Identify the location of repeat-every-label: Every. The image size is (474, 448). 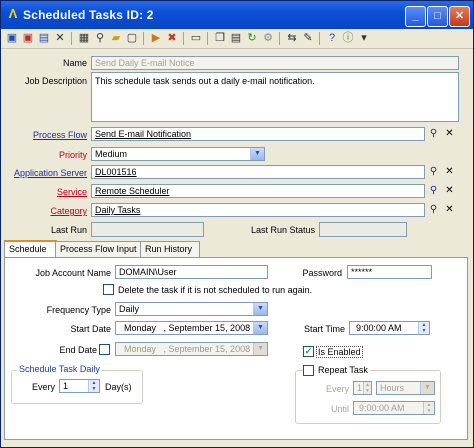
(337, 389).